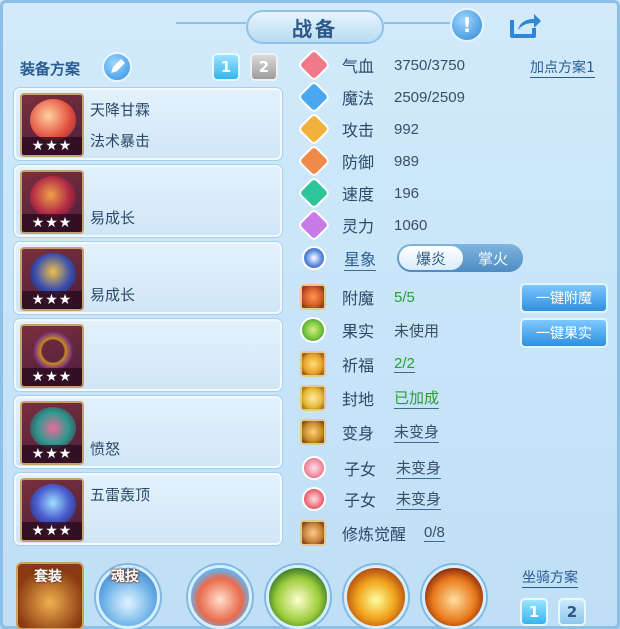 The height and width of the screenshot is (629, 620). Describe the element at coordinates (314, 225) in the screenshot. I see `spirit-icon` at that location.